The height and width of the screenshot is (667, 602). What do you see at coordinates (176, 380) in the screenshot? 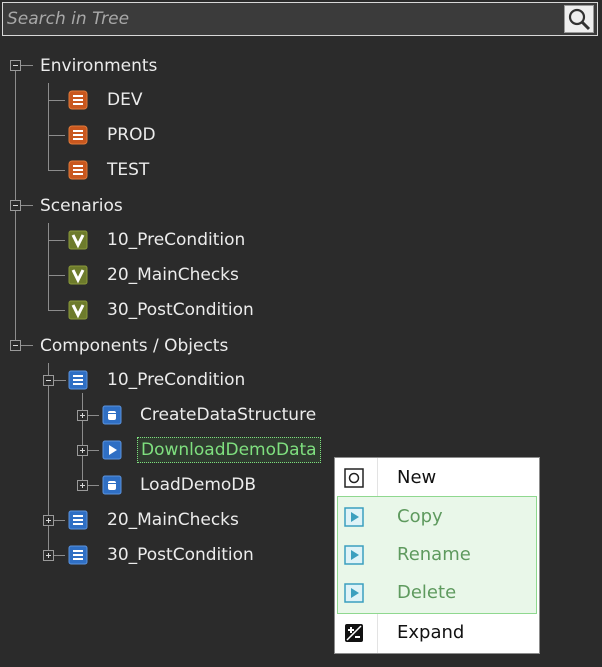
I see `tree-node-component: 10_PreCondition` at bounding box center [176, 380].